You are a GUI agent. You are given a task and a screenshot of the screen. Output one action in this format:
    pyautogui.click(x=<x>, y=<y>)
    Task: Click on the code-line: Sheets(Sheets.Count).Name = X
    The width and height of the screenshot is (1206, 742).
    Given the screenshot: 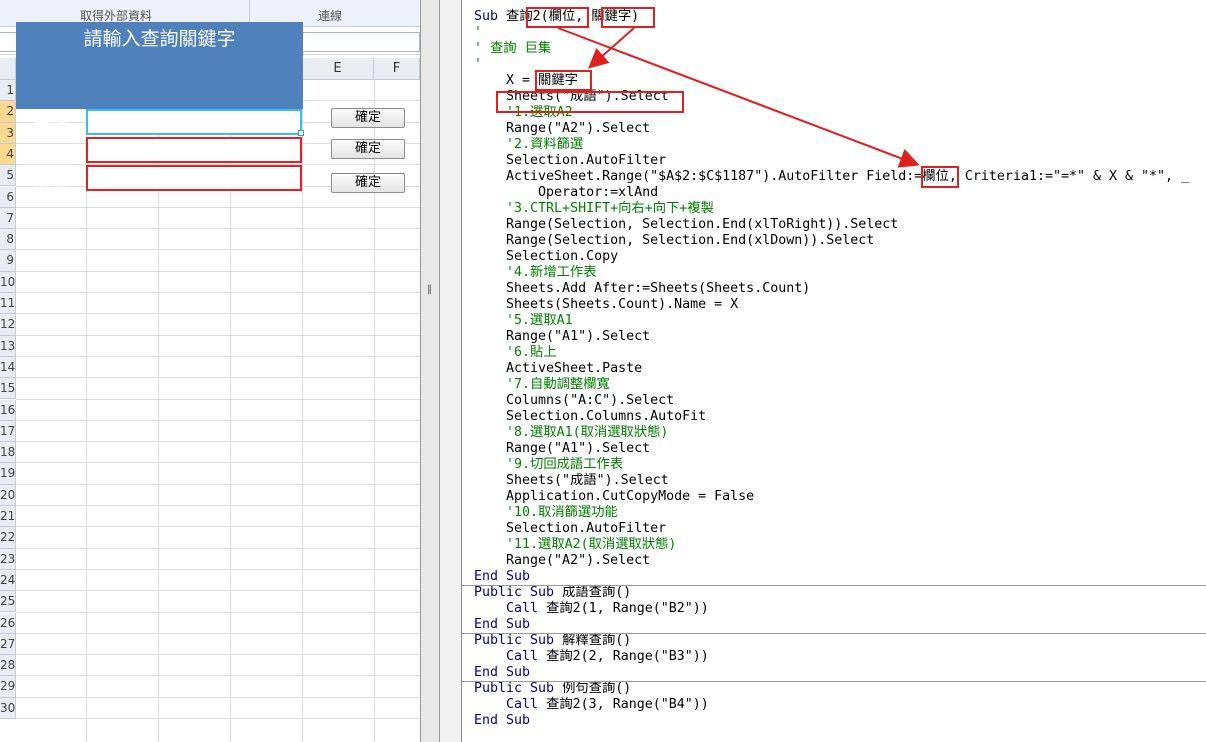 What is the action you would take?
    pyautogui.click(x=606, y=305)
    